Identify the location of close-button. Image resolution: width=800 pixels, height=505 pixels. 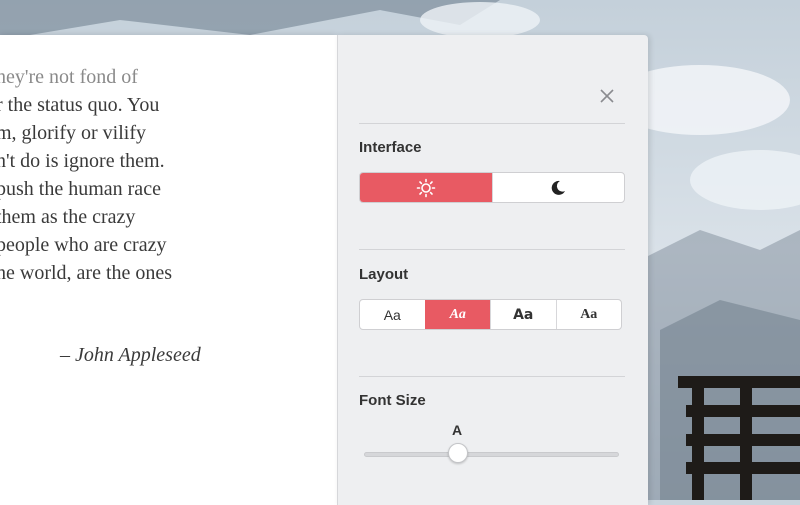
(607, 96).